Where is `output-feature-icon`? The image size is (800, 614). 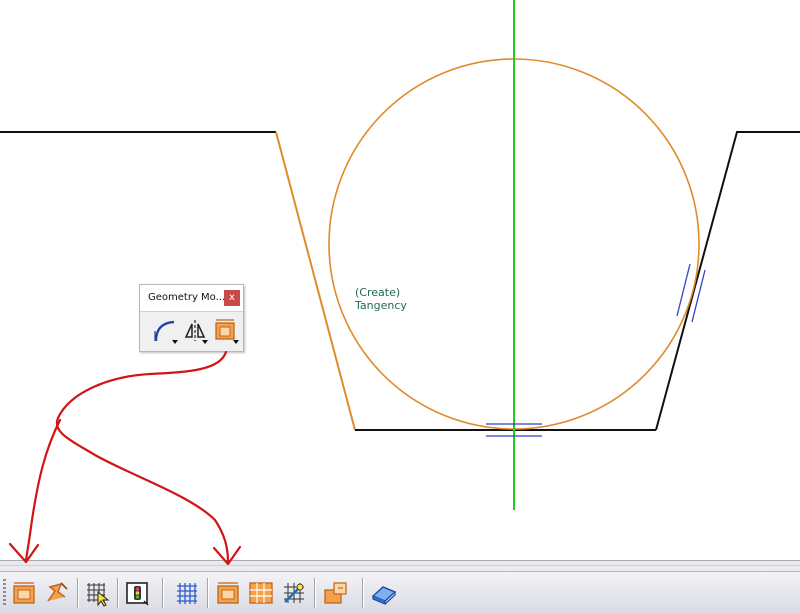 output-feature-icon is located at coordinates (335, 593).